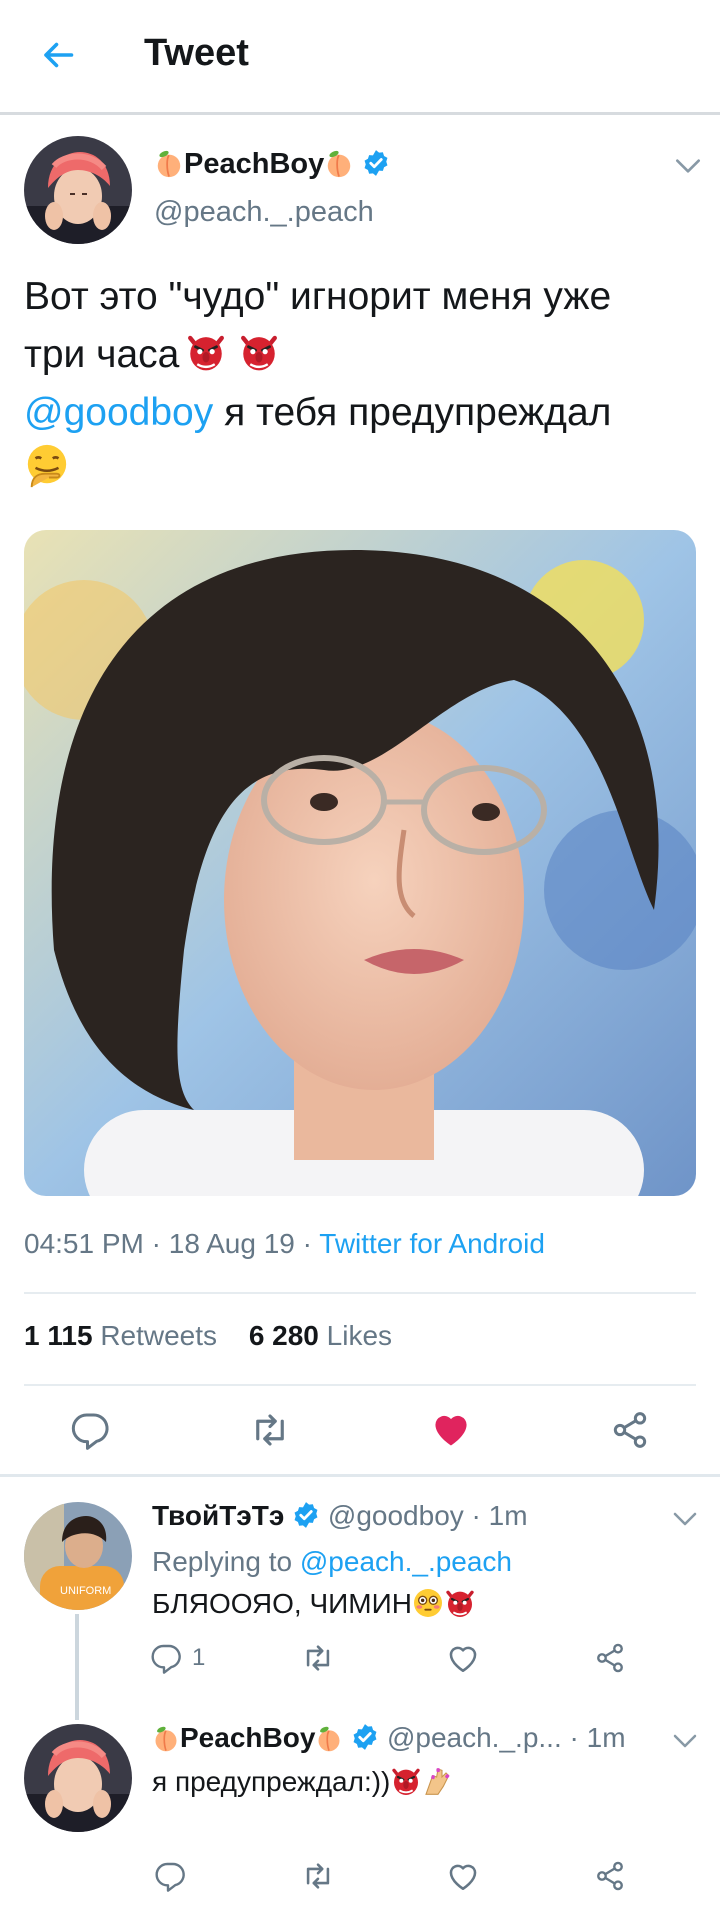 Image resolution: width=720 pixels, height=1920 pixels. Describe the element at coordinates (84, 1243) in the screenshot. I see `tweet-time: 04:51 PM` at that location.